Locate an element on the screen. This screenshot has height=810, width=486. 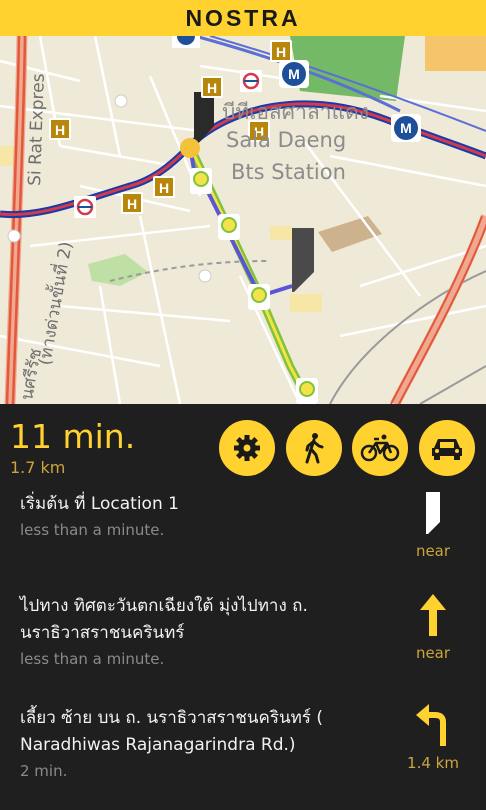
step-distance: 1.4 km is located at coordinates (433, 763).